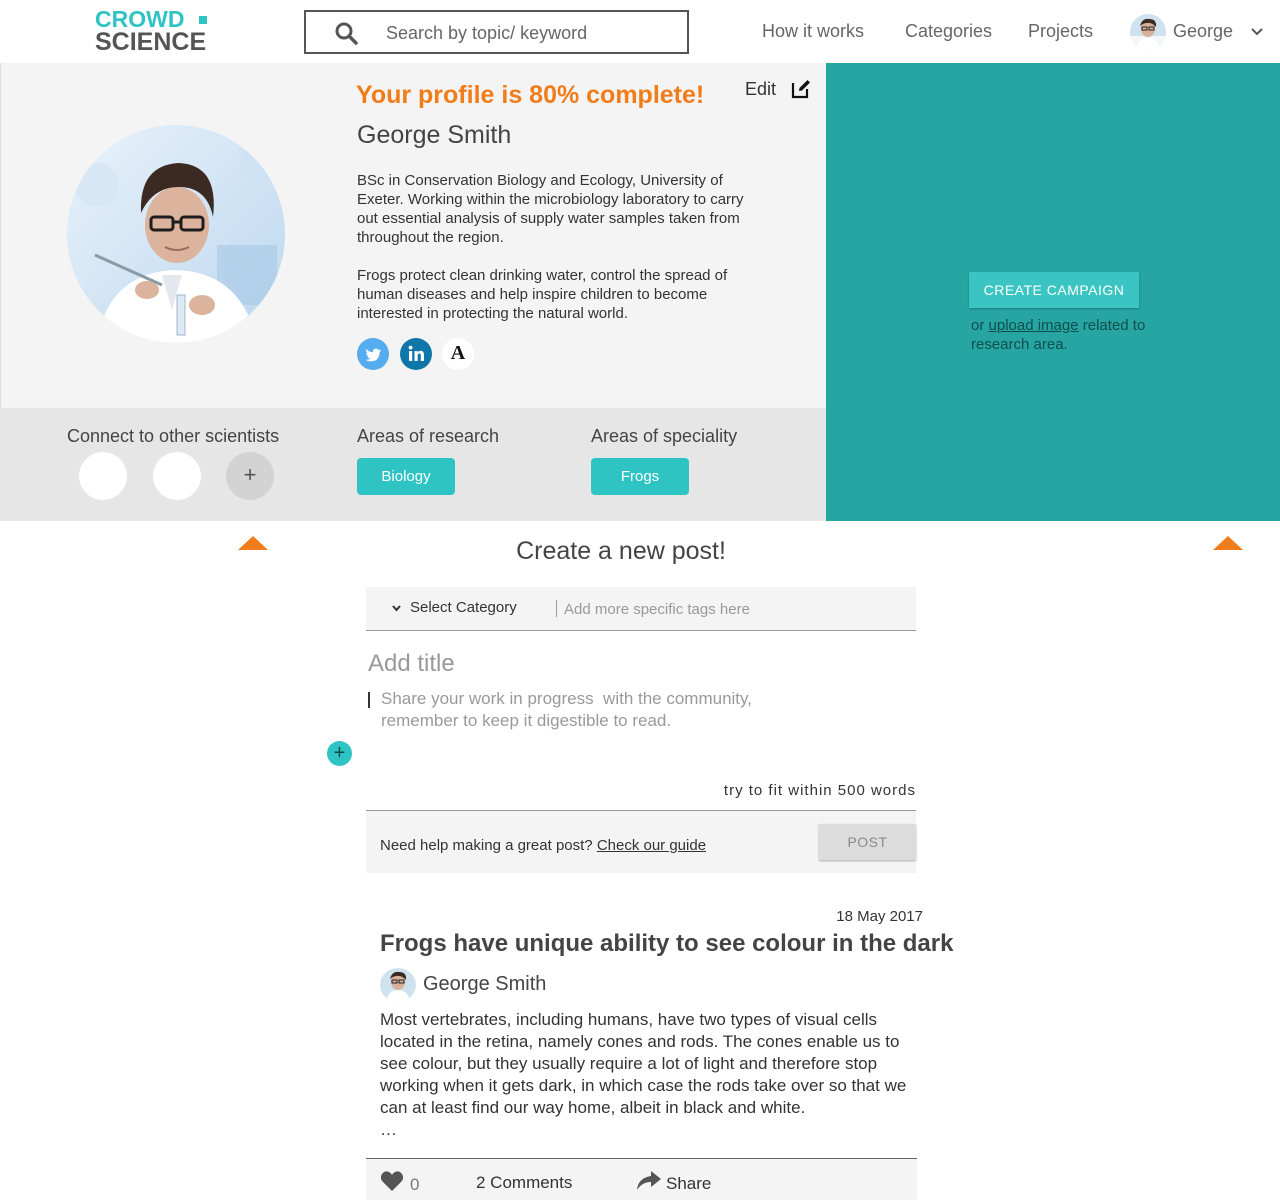 The image size is (1280, 1200). I want to click on user-avatar, so click(1148, 32).